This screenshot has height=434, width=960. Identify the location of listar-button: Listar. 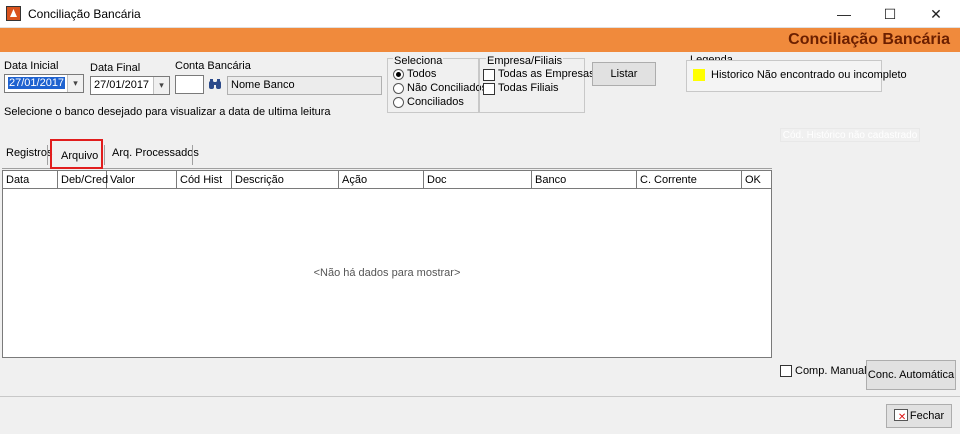
(624, 74).